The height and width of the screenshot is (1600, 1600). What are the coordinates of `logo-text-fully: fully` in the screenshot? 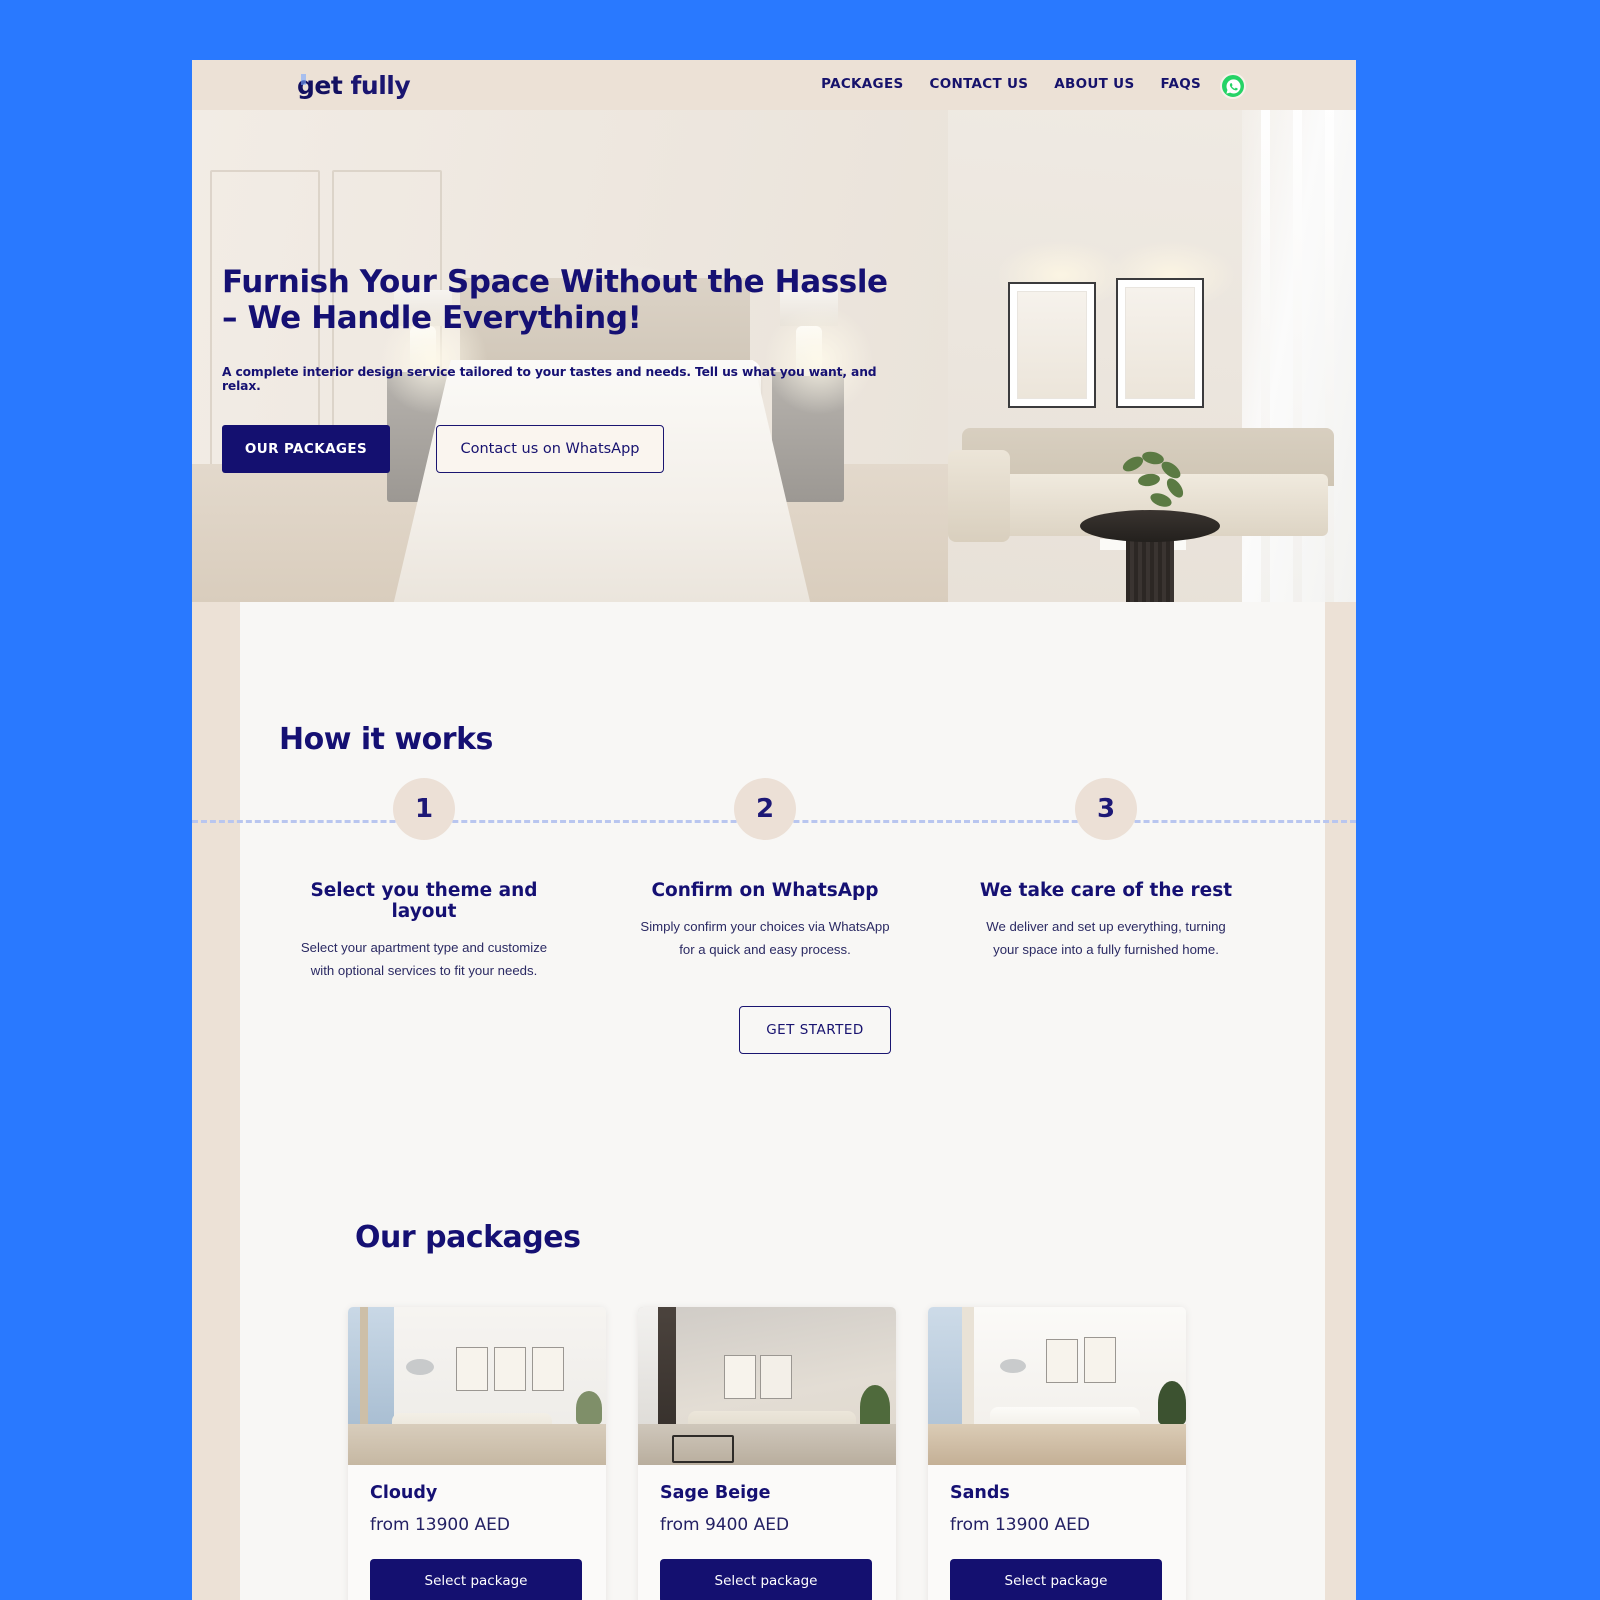 It's located at (380, 85).